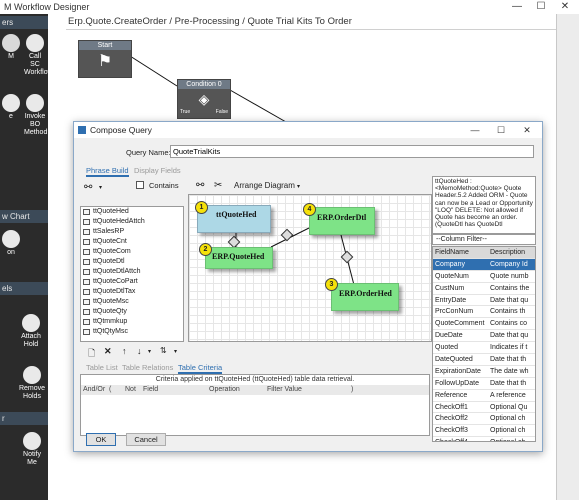  Describe the element at coordinates (132, 222) in the screenshot. I see `table-list-item: ttQuoteHedAttch` at that location.